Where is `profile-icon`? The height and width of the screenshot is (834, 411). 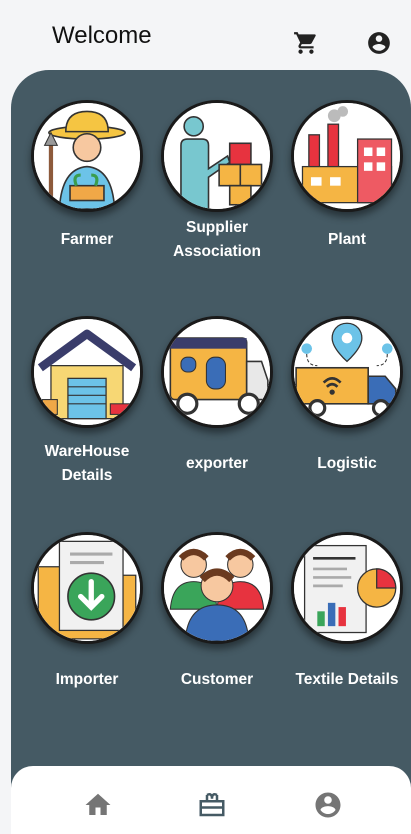
profile-icon is located at coordinates (328, 805).